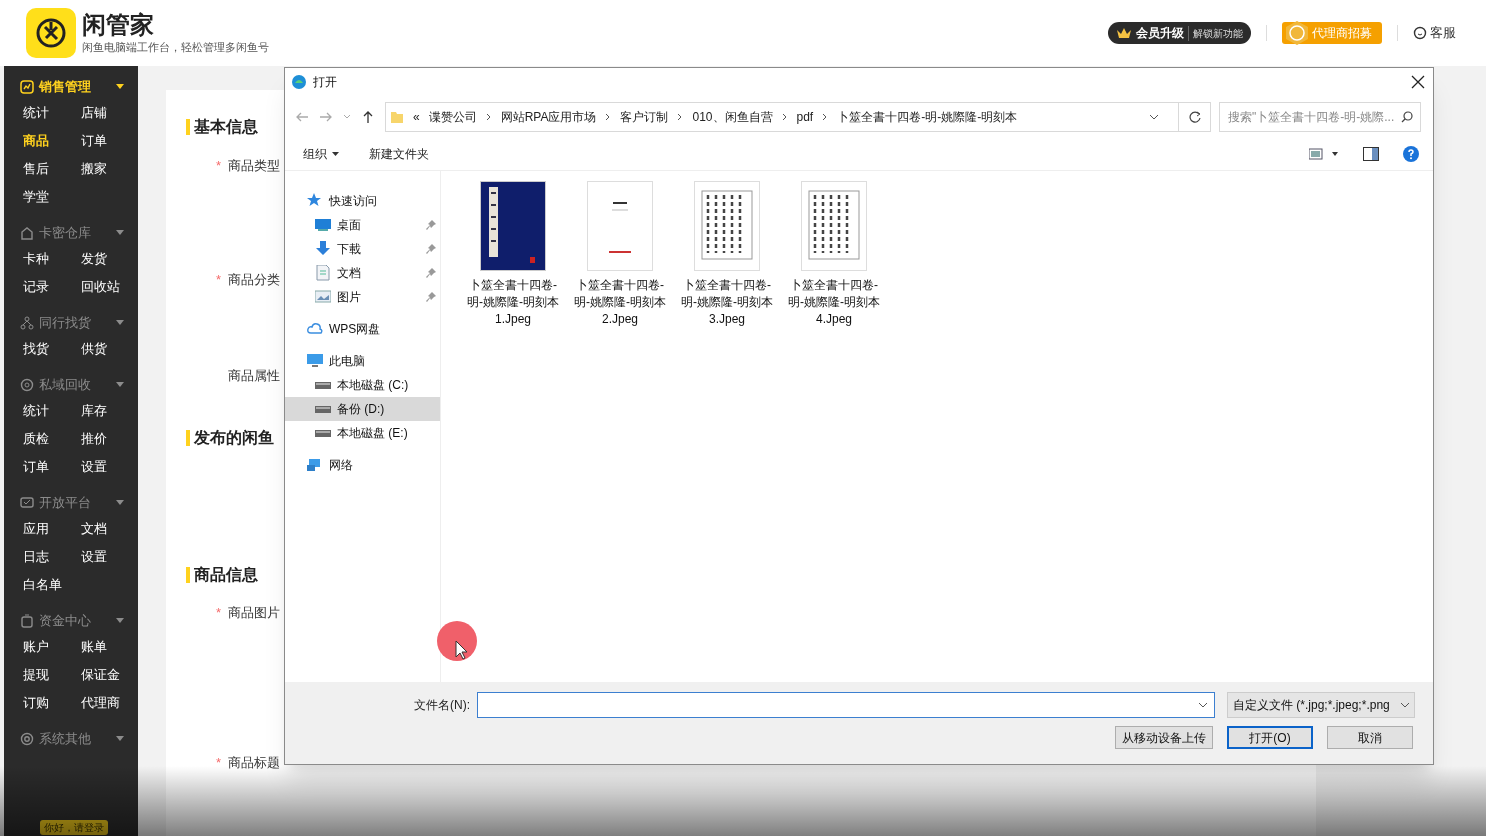 Image resolution: width=1486 pixels, height=836 pixels. Describe the element at coordinates (226, 127) in the screenshot. I see `section-title: 基本信息` at that location.